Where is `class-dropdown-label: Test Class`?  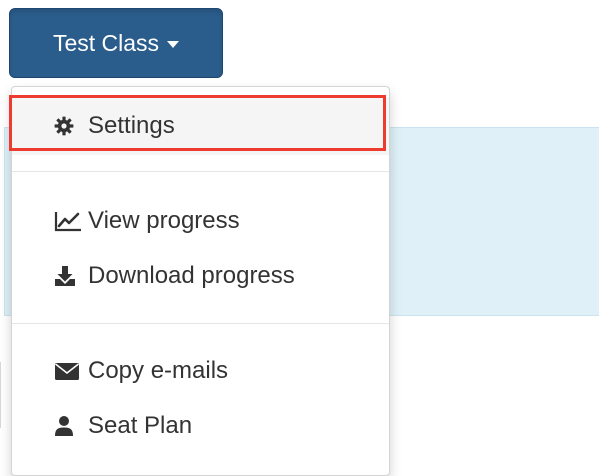
class-dropdown-label: Test Class is located at coordinates (106, 42).